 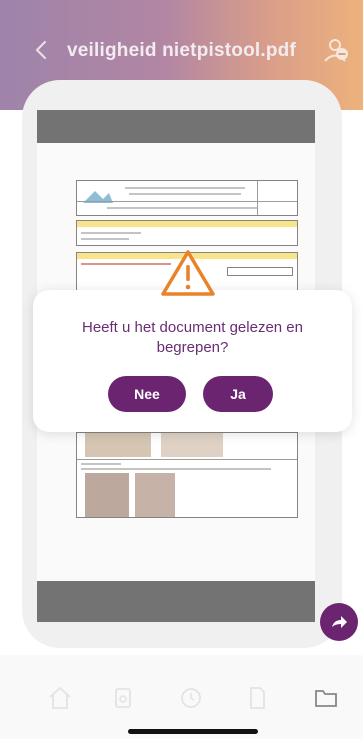 I want to click on share-arrow-icon, so click(x=339, y=622).